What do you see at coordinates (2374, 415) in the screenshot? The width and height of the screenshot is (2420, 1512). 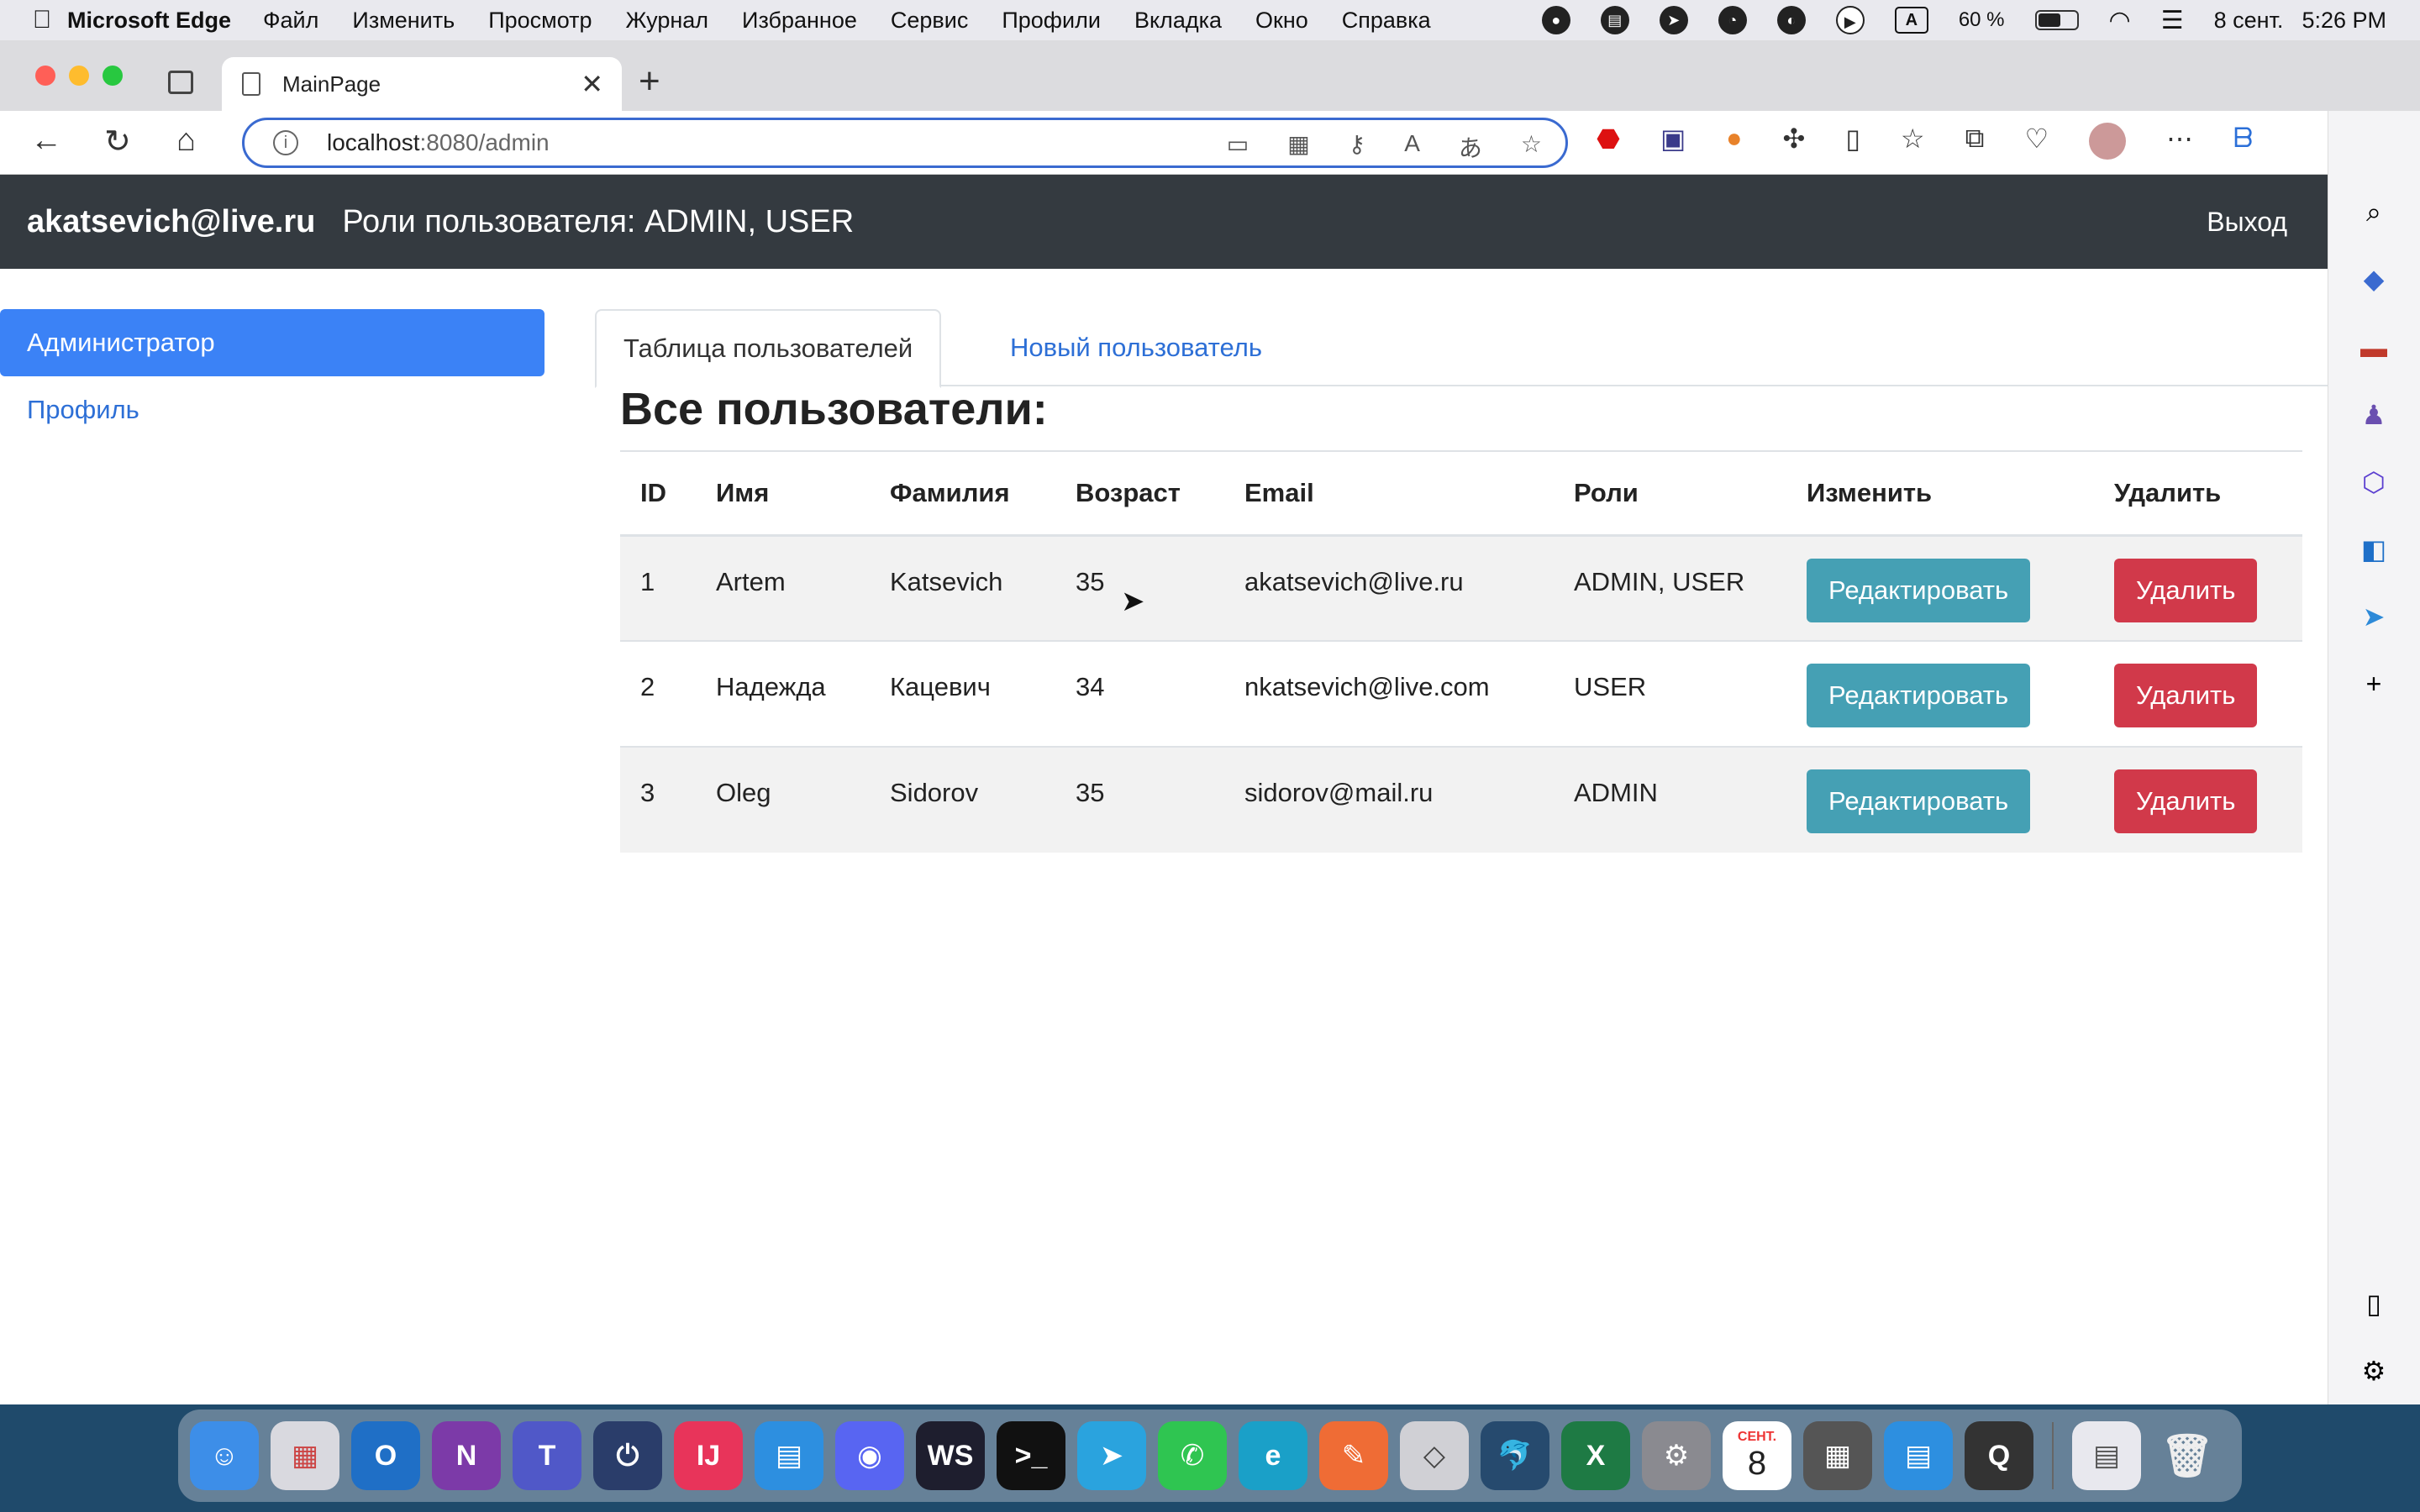 I see `games-icon: ♟` at bounding box center [2374, 415].